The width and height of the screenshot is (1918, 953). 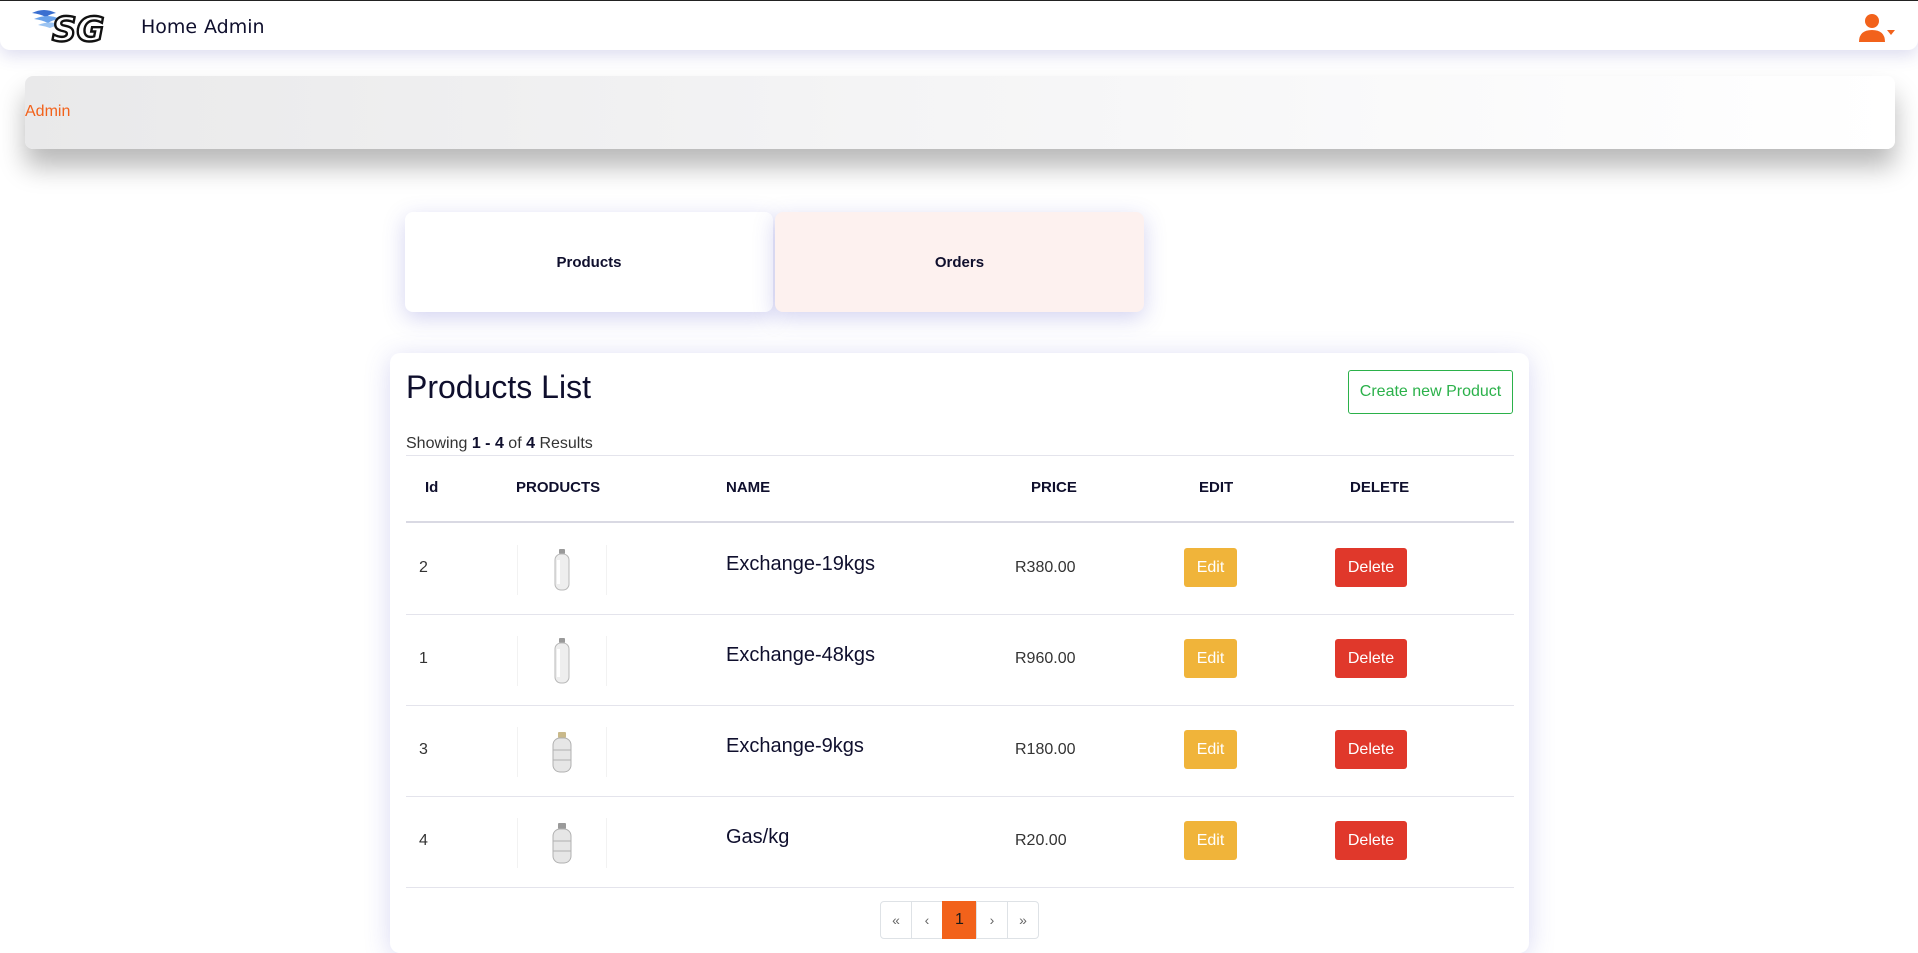 I want to click on breadcrumb-item-admin: Admin, so click(x=47, y=112).